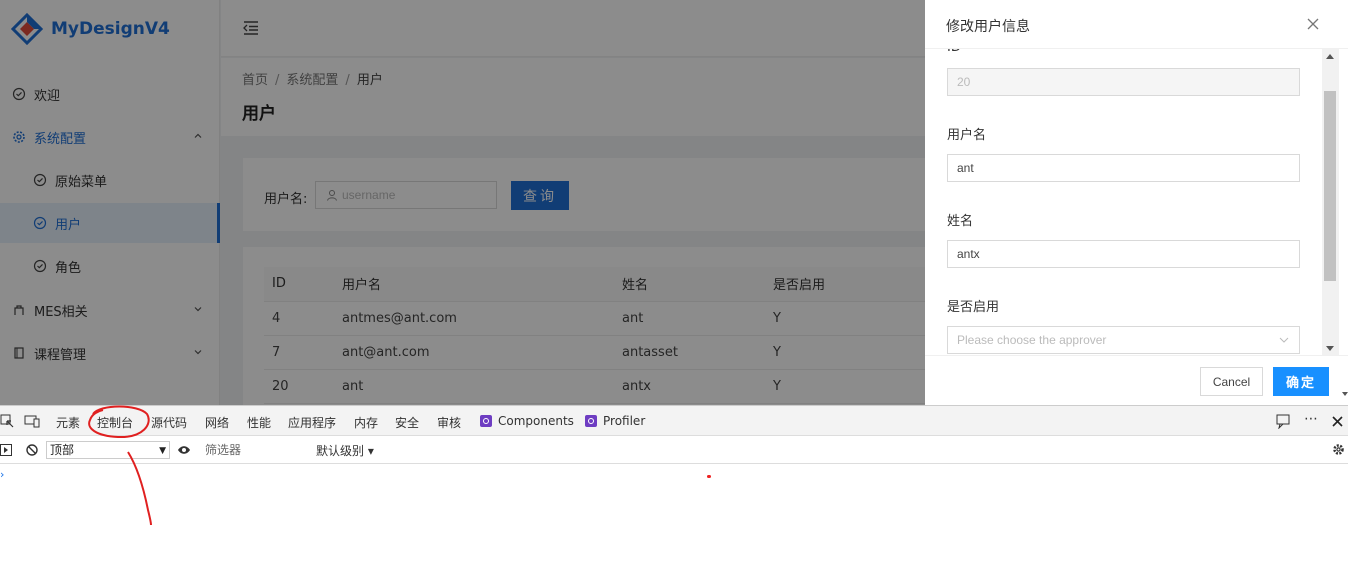 Image resolution: width=1348 pixels, height=569 pixels. Describe the element at coordinates (1330, 56) in the screenshot. I see `scroll-up-arrow` at that location.